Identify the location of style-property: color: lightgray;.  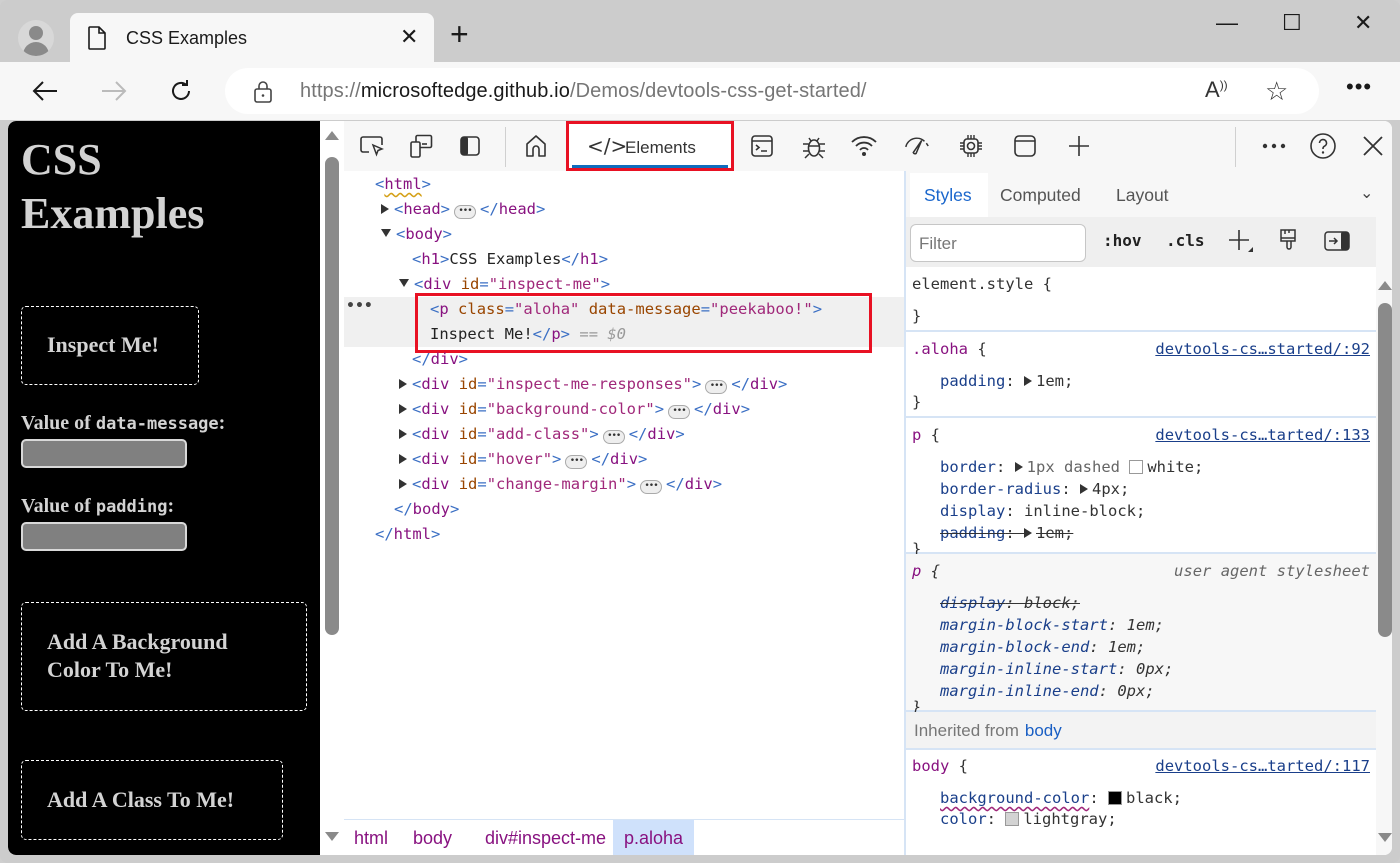
(1028, 819).